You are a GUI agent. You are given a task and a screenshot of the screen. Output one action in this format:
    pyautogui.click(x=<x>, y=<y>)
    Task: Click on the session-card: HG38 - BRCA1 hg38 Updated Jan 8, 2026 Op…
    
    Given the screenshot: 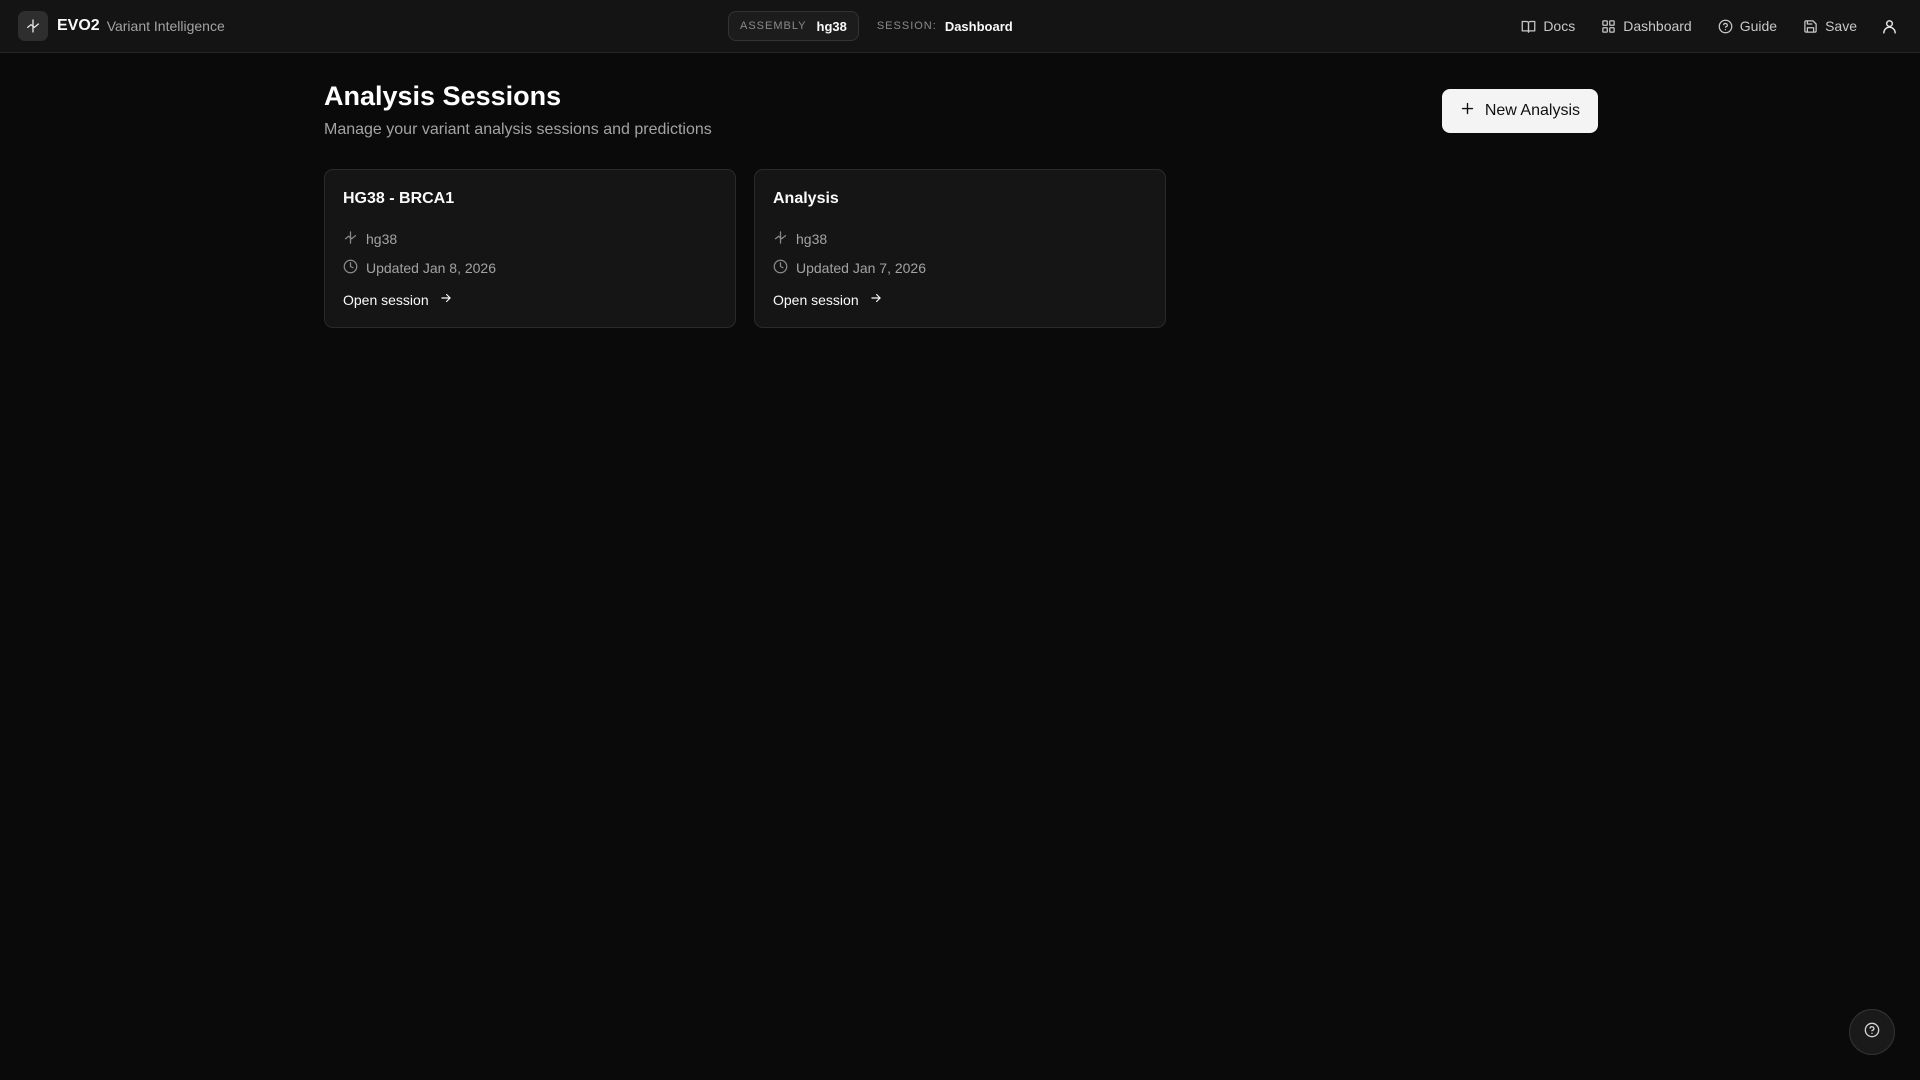 What is the action you would take?
    pyautogui.click(x=530, y=248)
    